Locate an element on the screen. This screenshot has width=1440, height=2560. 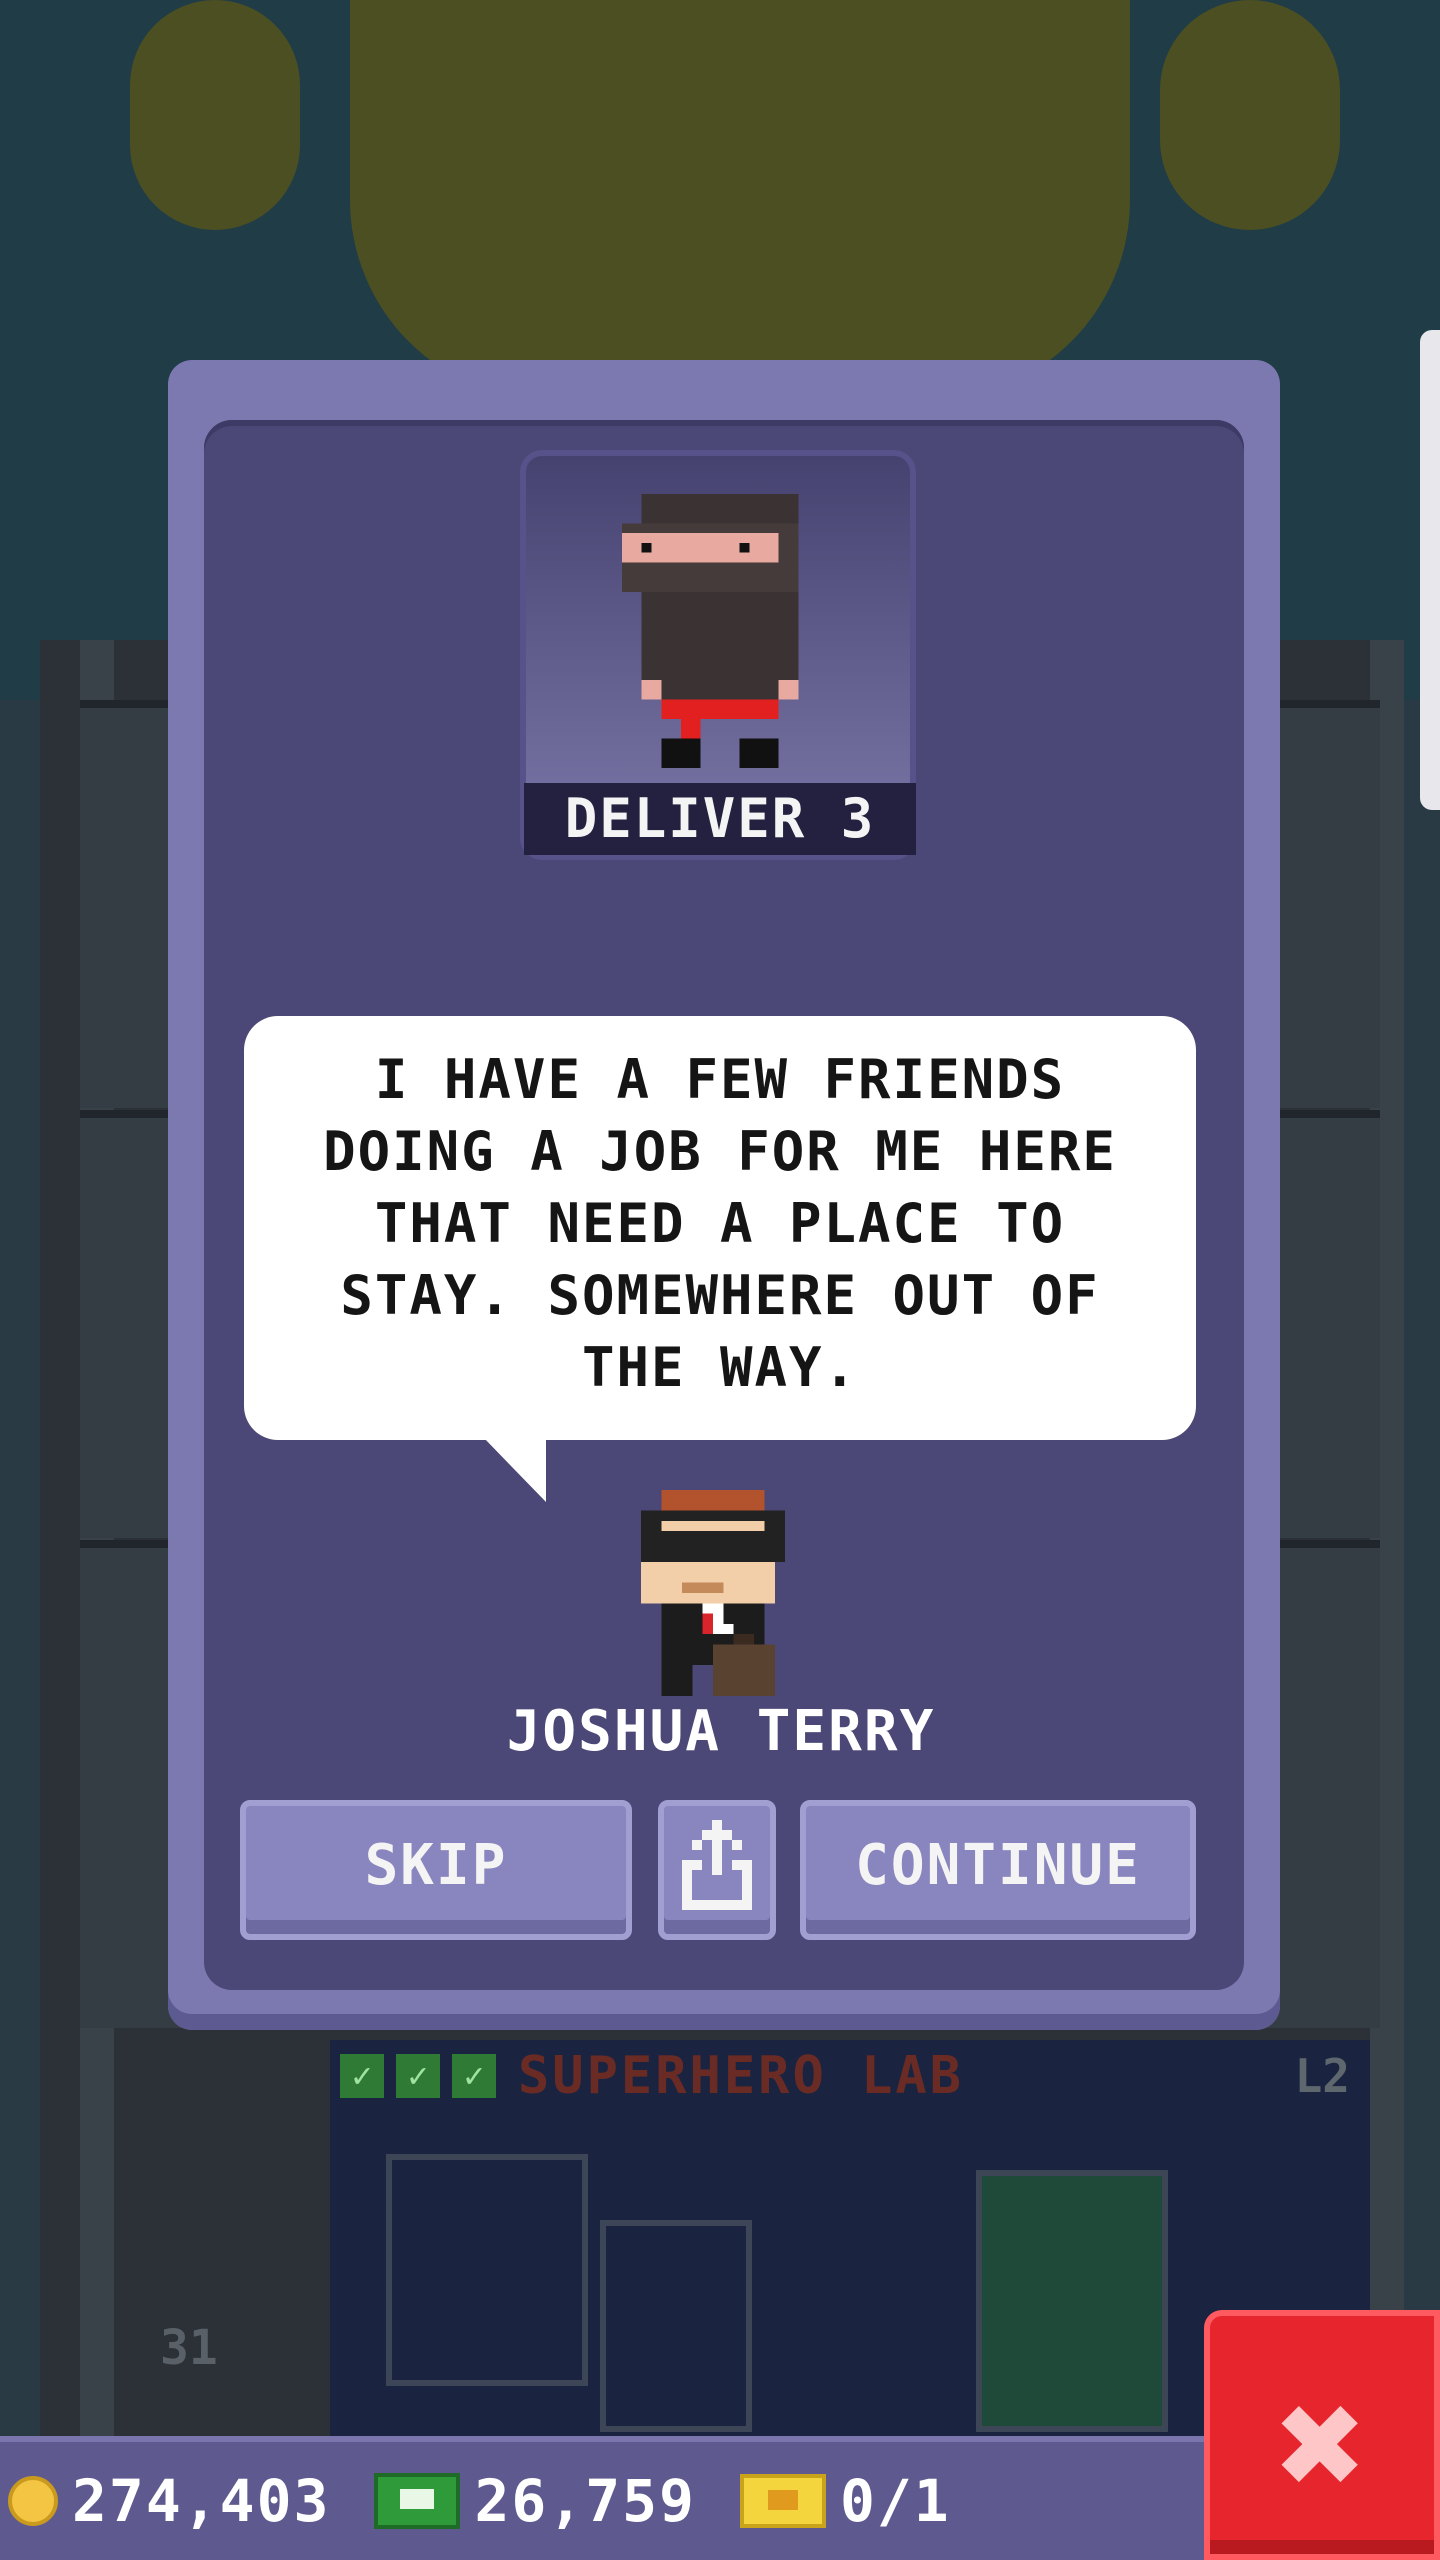
ninja-icon is located at coordinates (710, 631).